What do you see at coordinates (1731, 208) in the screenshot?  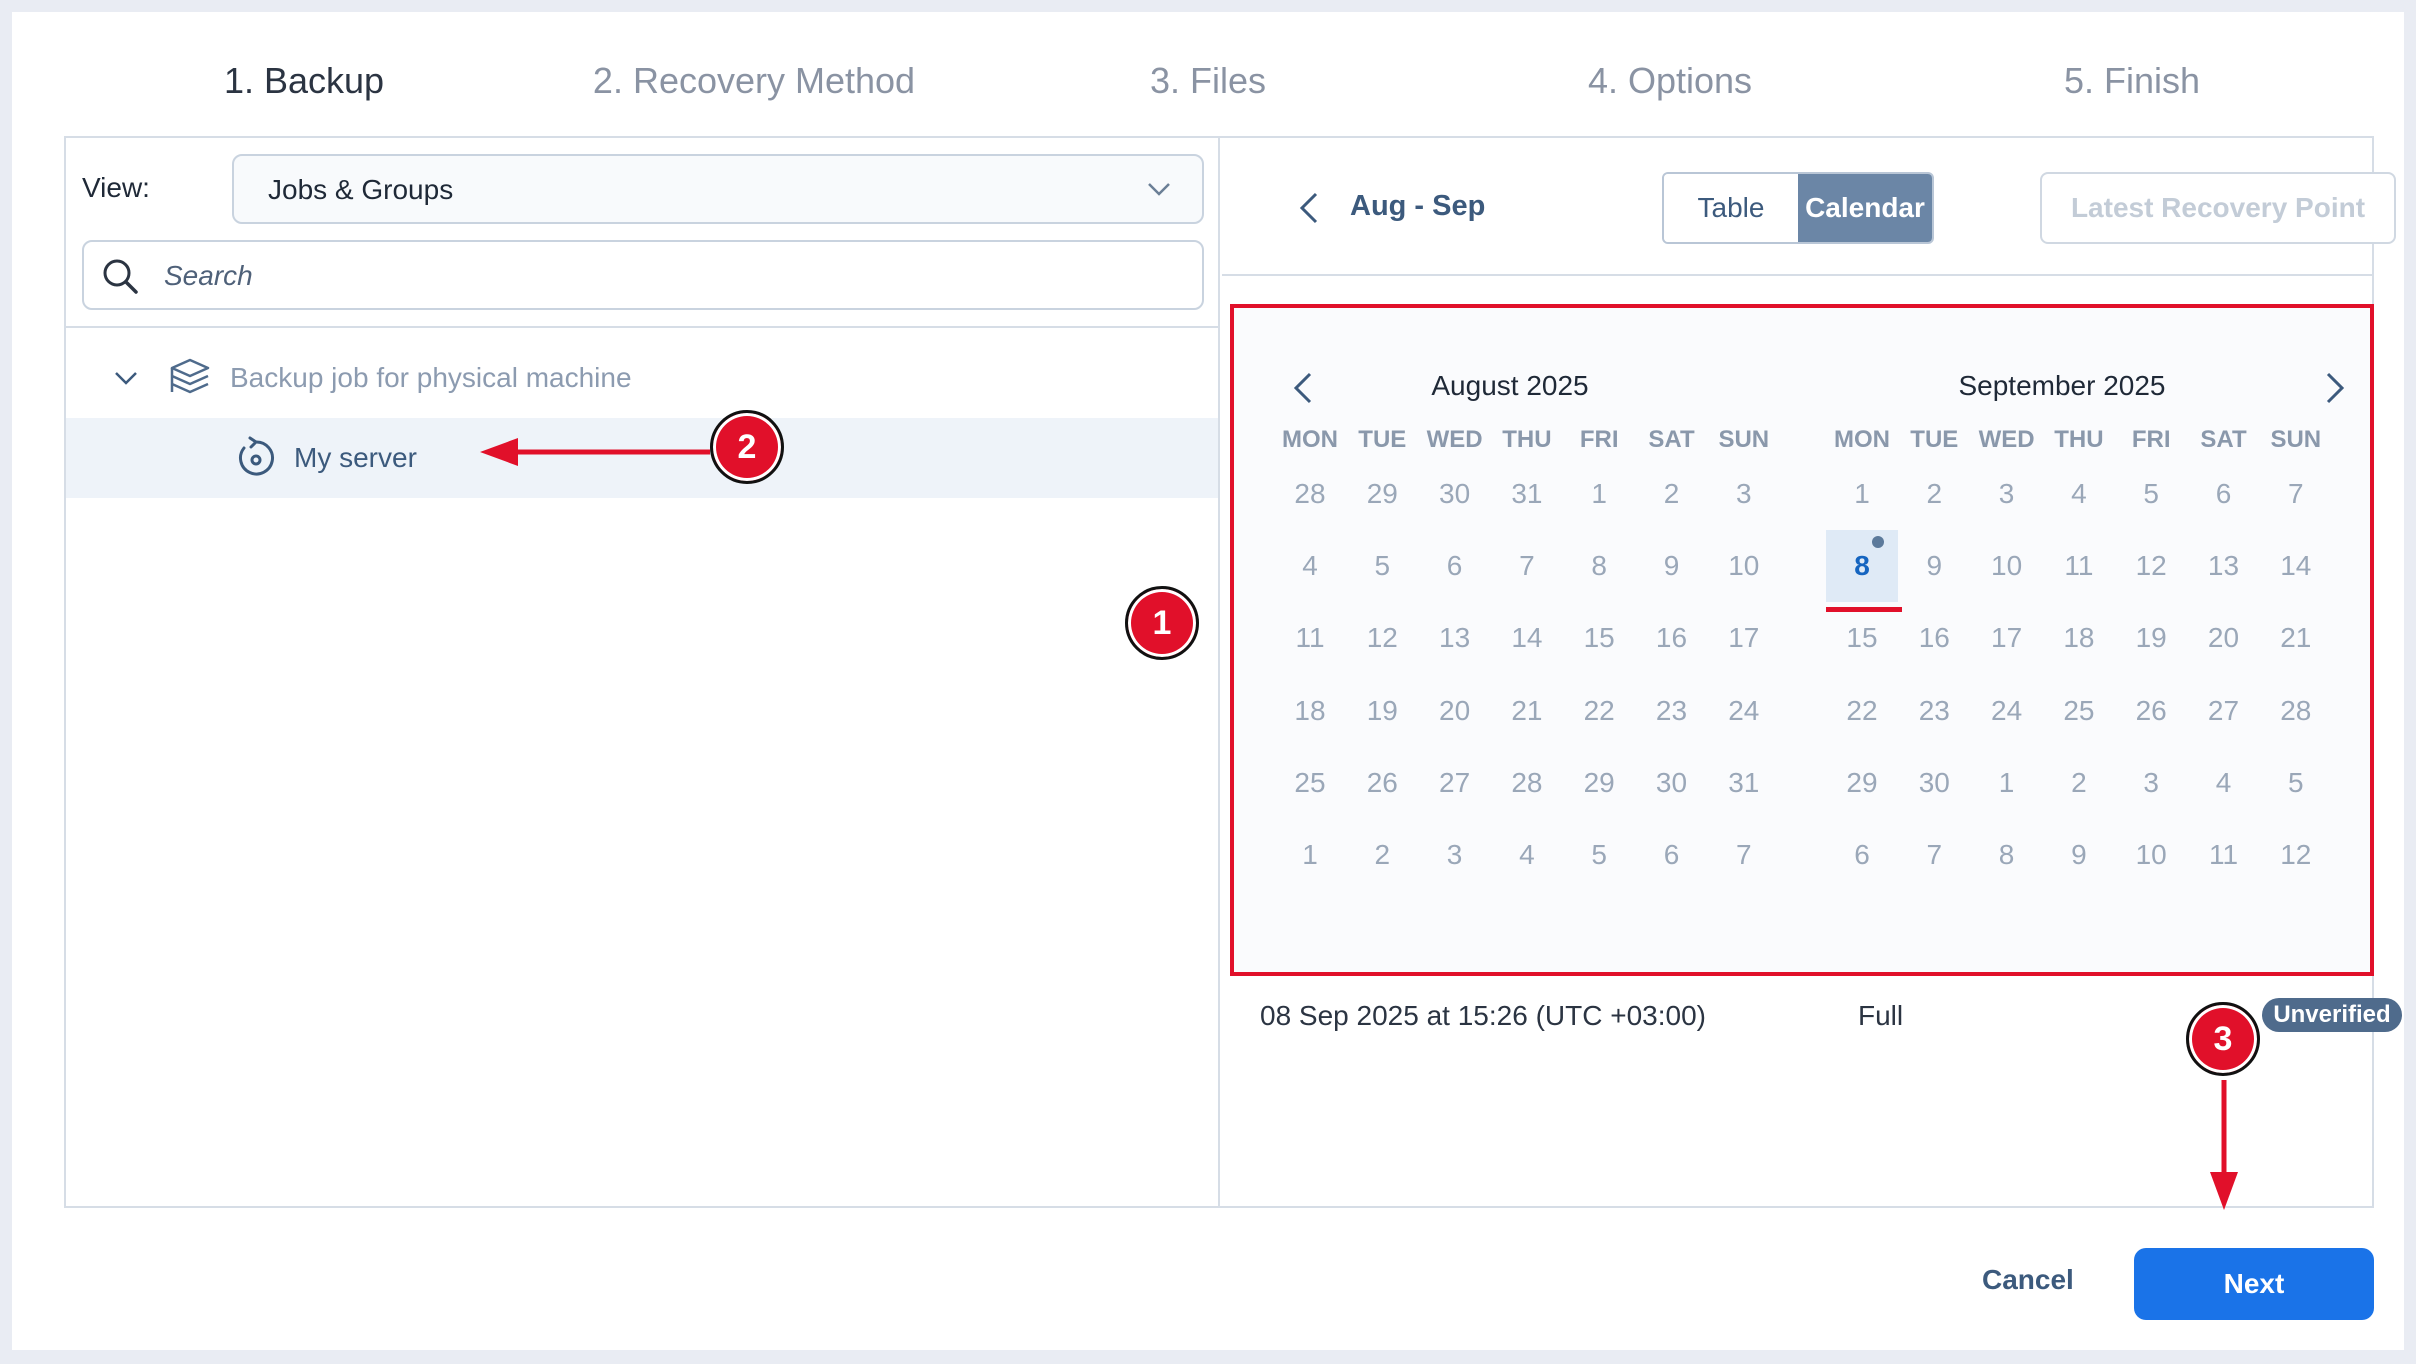 I see `table-view-button: Table` at bounding box center [1731, 208].